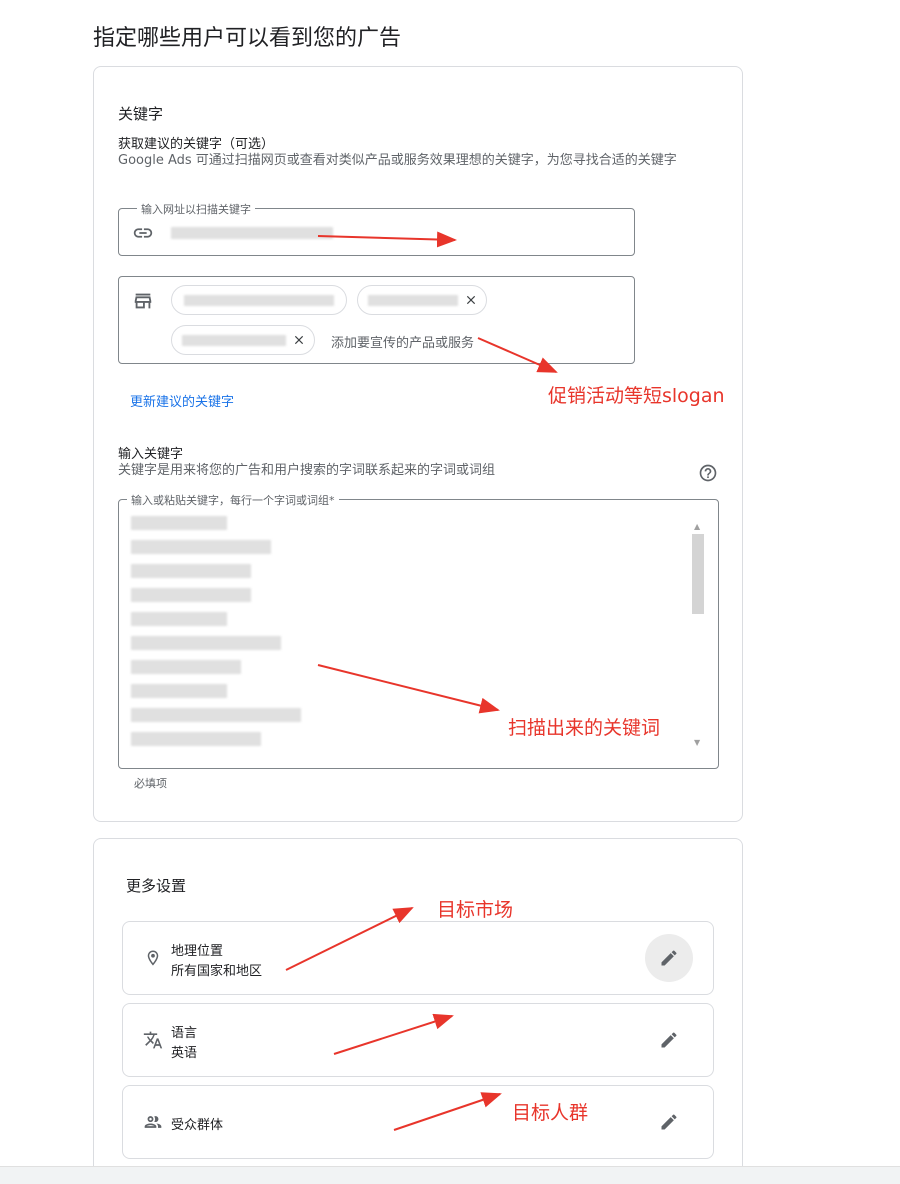  What do you see at coordinates (584, 728) in the screenshot?
I see `annotation-scanned-keywords: 扫描出来的关键词` at bounding box center [584, 728].